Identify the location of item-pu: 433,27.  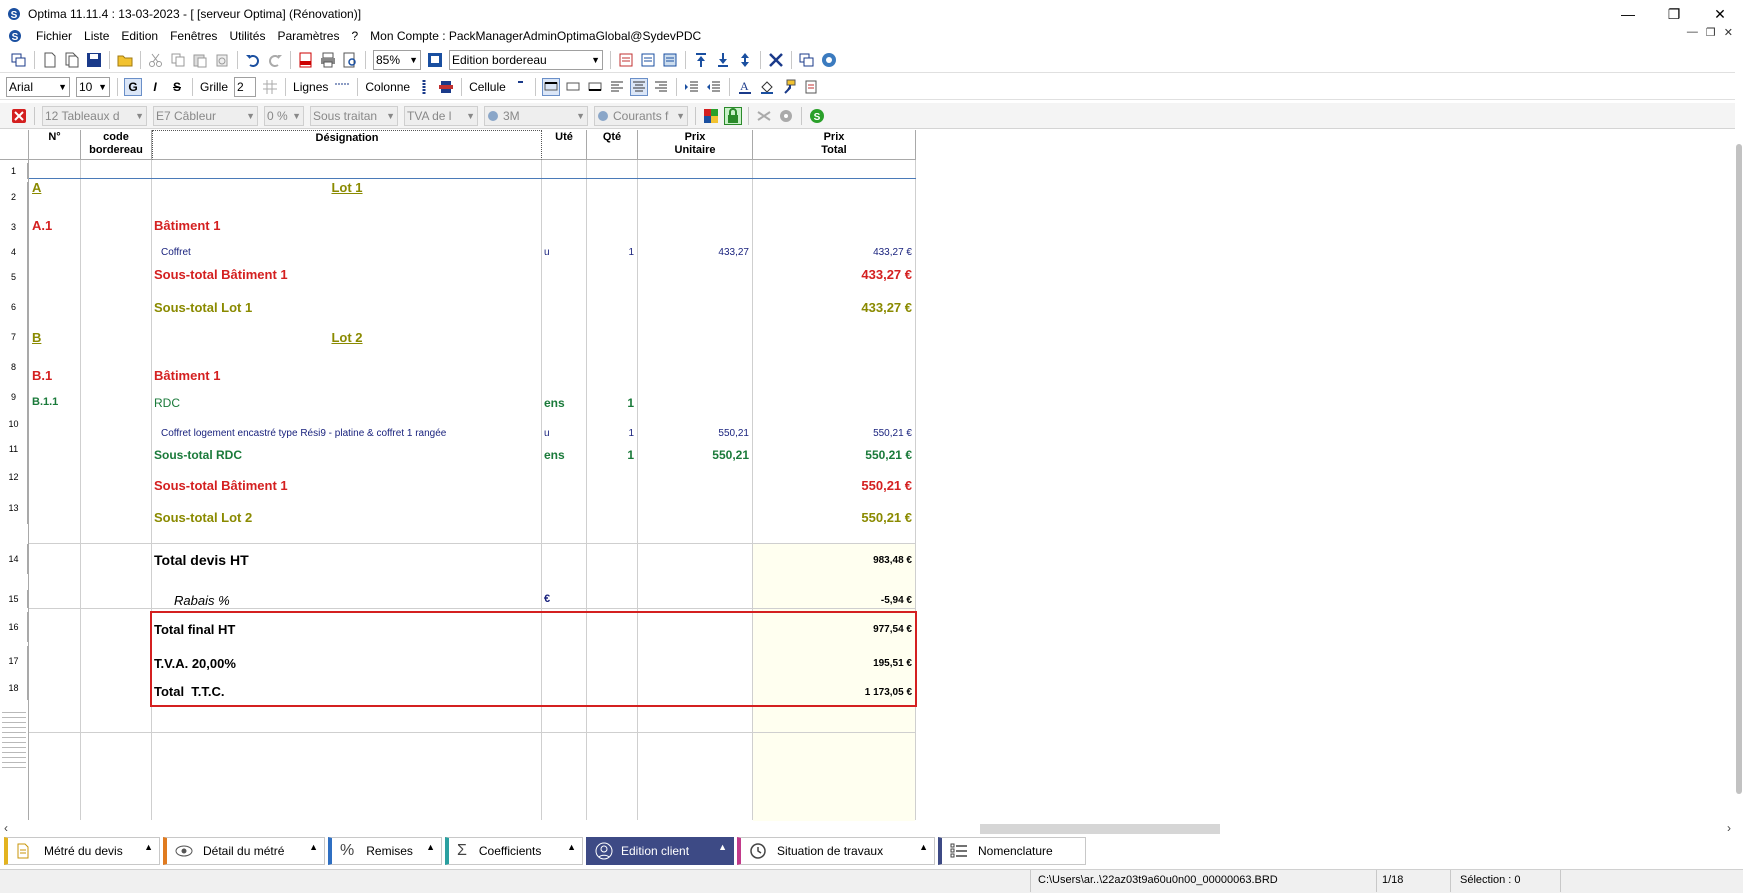
(693, 252).